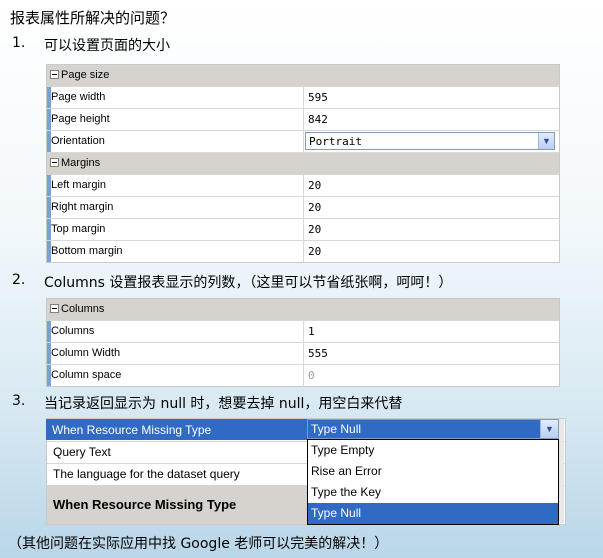  I want to click on property-label: Columns, so click(73, 331).